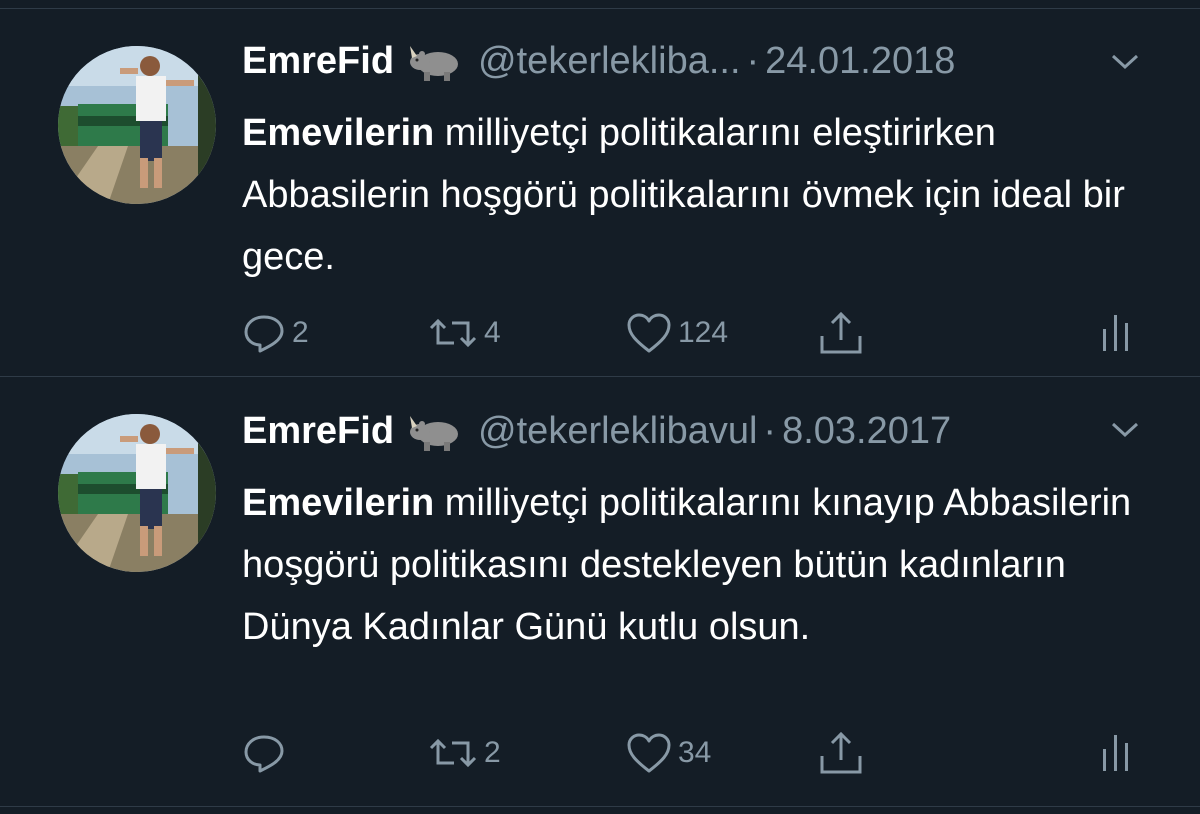 The width and height of the screenshot is (1200, 814). I want to click on like-count: 34, so click(695, 752).